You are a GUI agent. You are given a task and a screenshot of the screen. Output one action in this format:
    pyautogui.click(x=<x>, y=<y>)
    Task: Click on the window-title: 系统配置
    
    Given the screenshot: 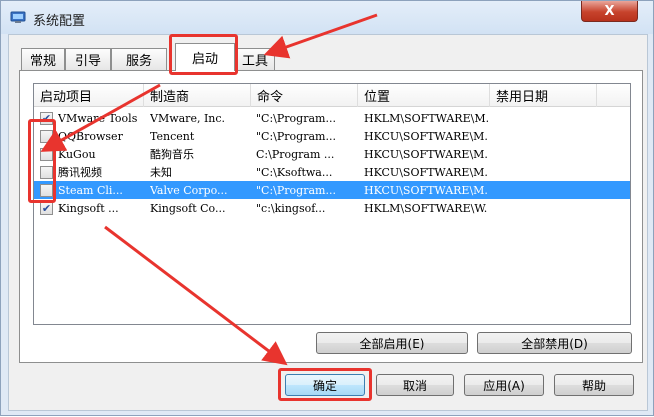 What is the action you would take?
    pyautogui.click(x=59, y=21)
    